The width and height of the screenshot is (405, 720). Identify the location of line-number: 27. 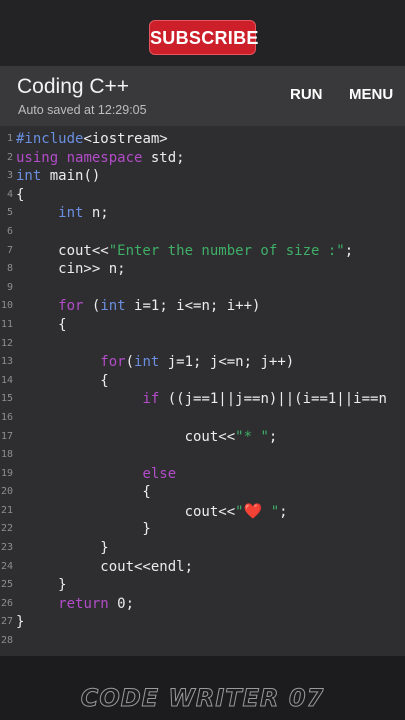
(6, 622).